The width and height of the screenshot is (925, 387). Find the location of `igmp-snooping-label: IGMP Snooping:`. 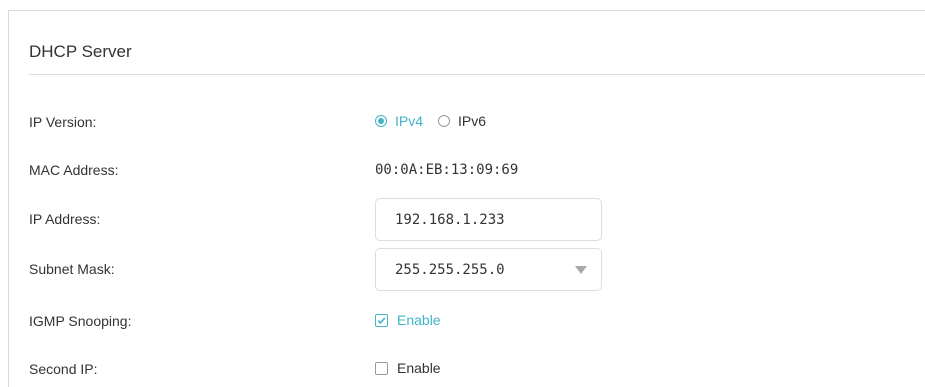

igmp-snooping-label: IGMP Snooping: is located at coordinates (80, 321).